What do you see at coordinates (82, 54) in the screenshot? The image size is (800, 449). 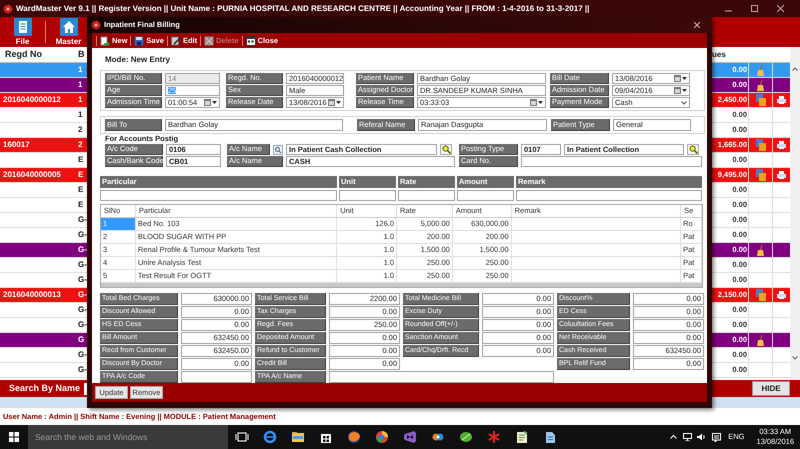 I see `column-header: B` at bounding box center [82, 54].